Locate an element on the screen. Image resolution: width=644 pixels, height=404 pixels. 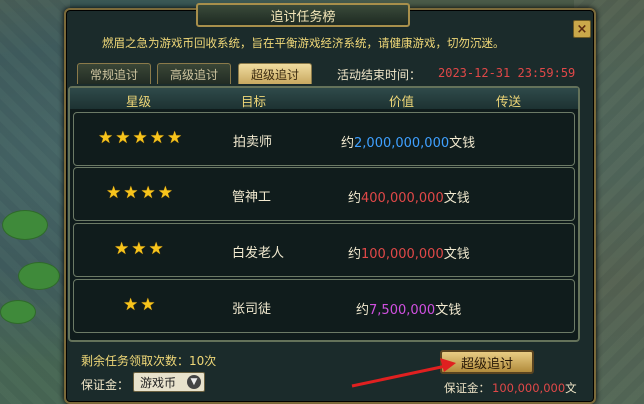
arrow-head-icon is located at coordinates (448, 365).